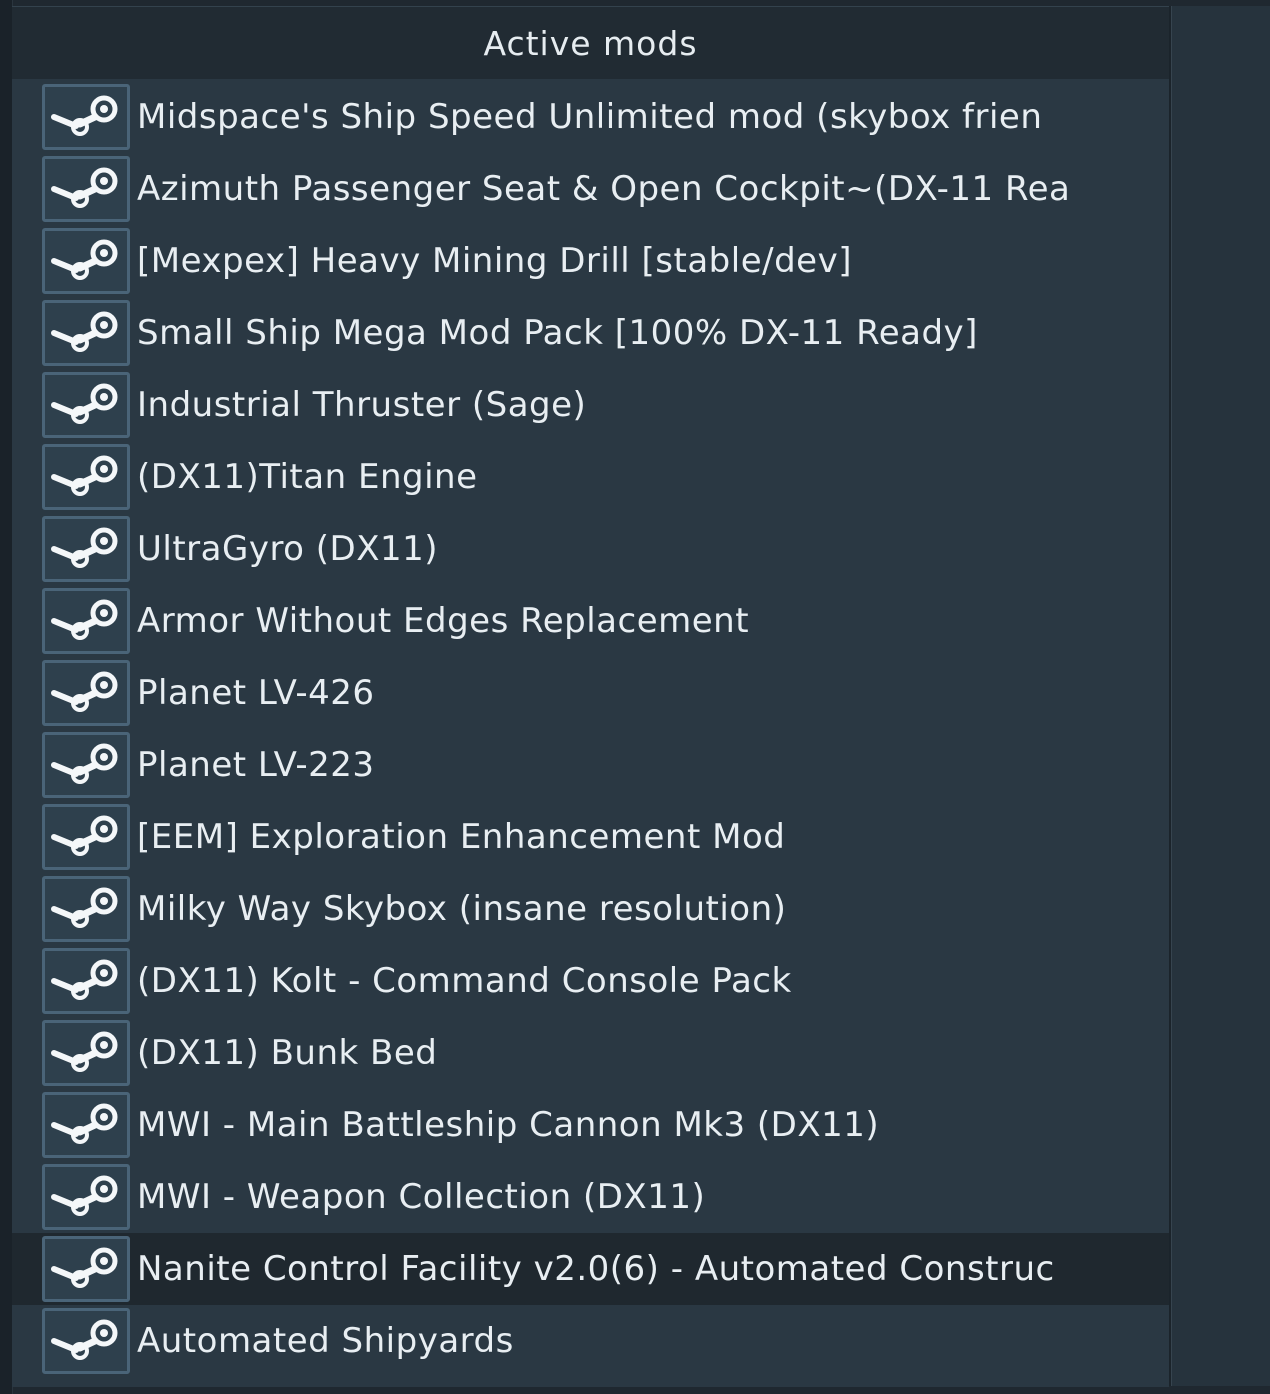 Image resolution: width=1270 pixels, height=1394 pixels. What do you see at coordinates (461, 837) in the screenshot?
I see `mod-name: [EEM] Exploration Enhancement Mod` at bounding box center [461, 837].